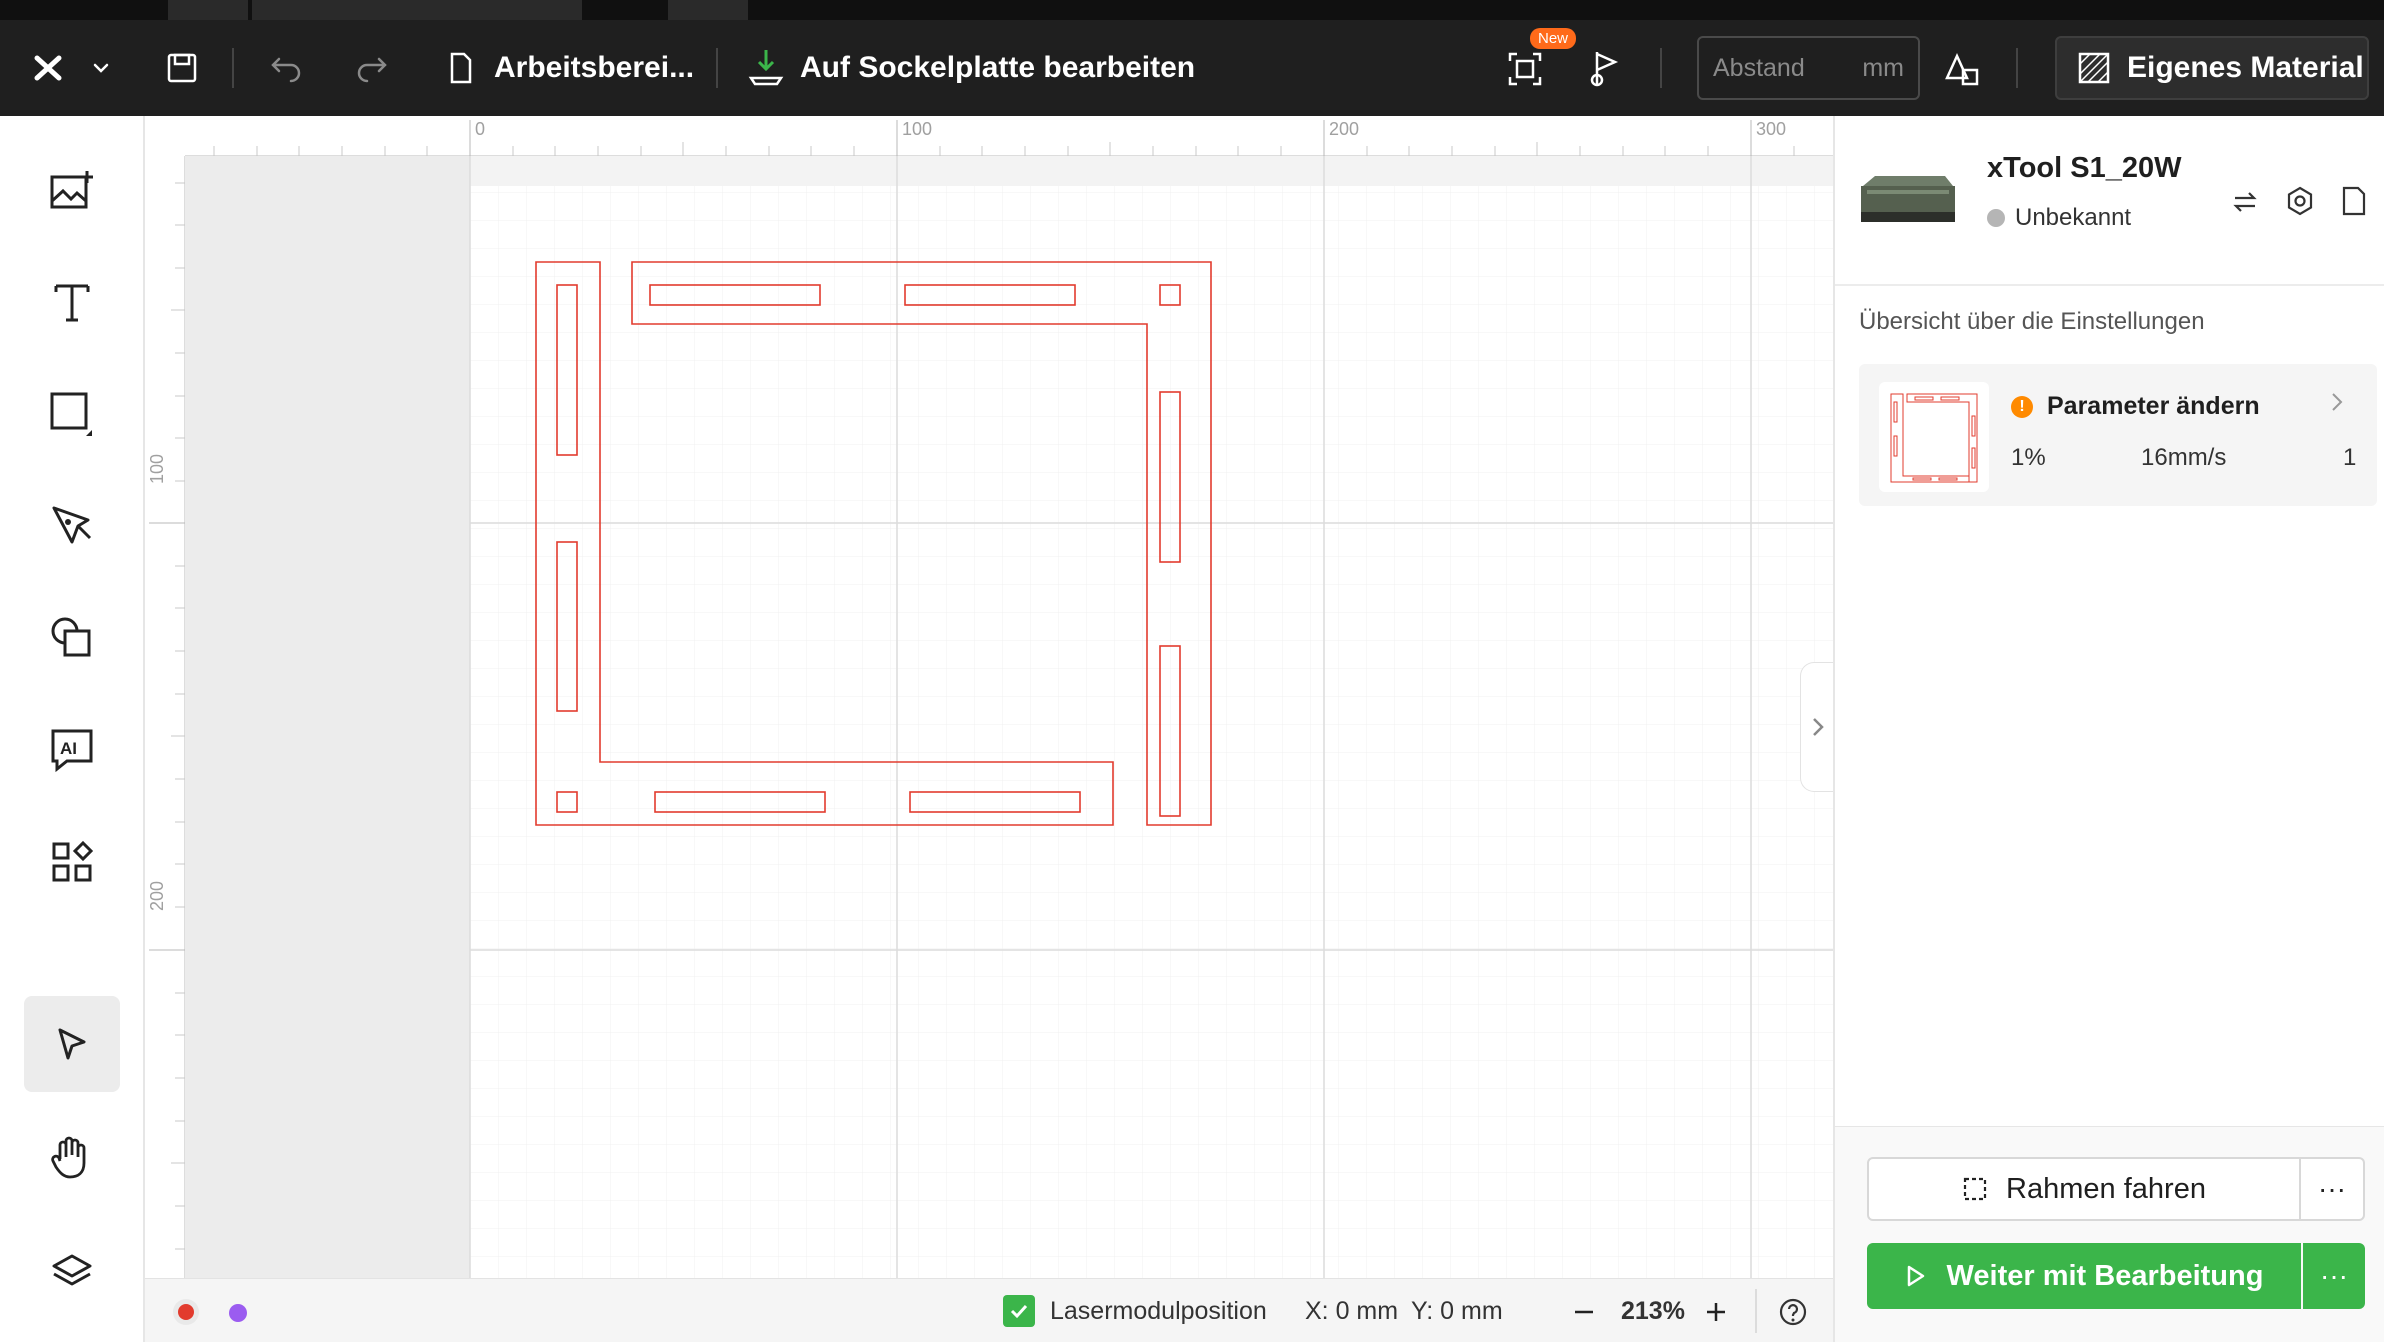 This screenshot has height=1342, width=2384. I want to click on material-label: Eigenes Material, so click(2245, 67).